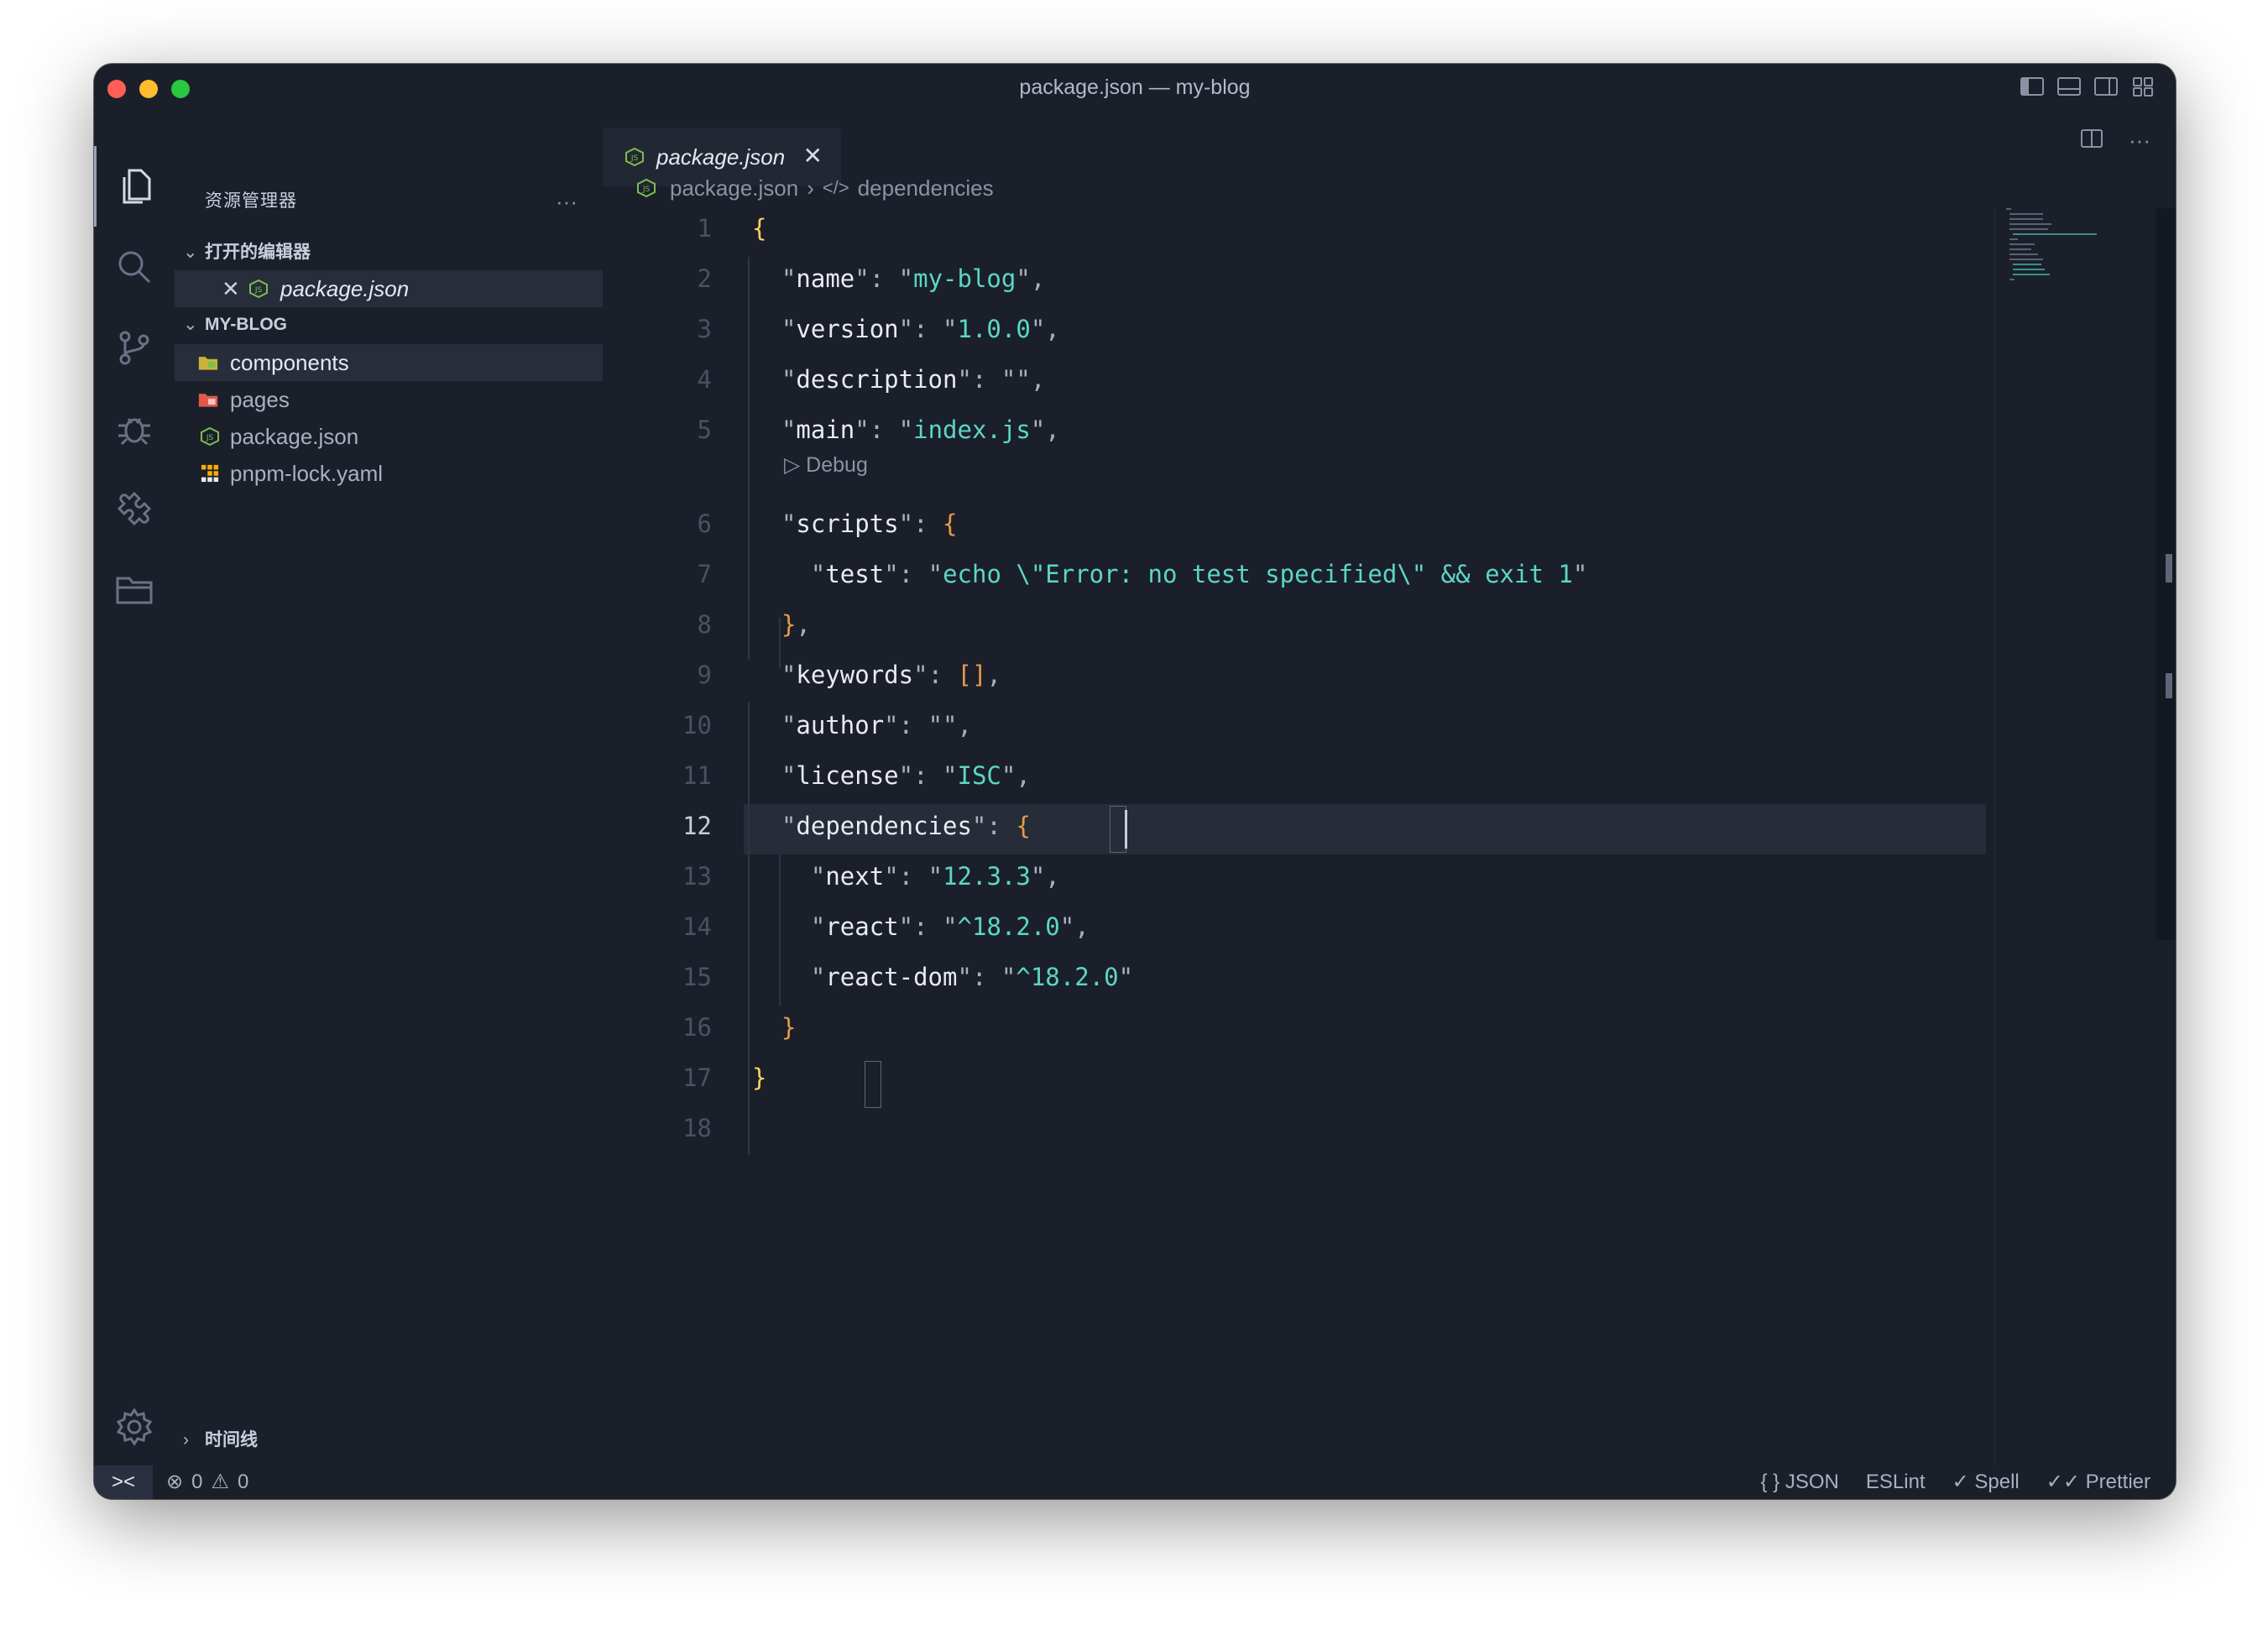 This screenshot has height=1625, width=2268. What do you see at coordinates (2069, 86) in the screenshot?
I see `toggle-panel-icon` at bounding box center [2069, 86].